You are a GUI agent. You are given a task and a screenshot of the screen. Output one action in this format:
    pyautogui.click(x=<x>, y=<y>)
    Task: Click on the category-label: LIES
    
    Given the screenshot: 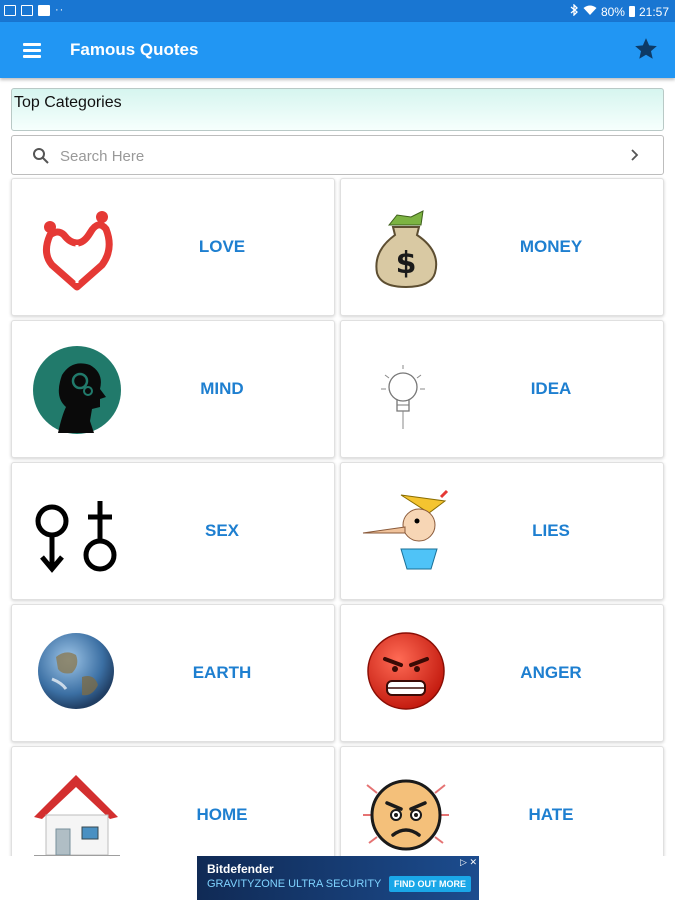 What is the action you would take?
    pyautogui.click(x=551, y=530)
    